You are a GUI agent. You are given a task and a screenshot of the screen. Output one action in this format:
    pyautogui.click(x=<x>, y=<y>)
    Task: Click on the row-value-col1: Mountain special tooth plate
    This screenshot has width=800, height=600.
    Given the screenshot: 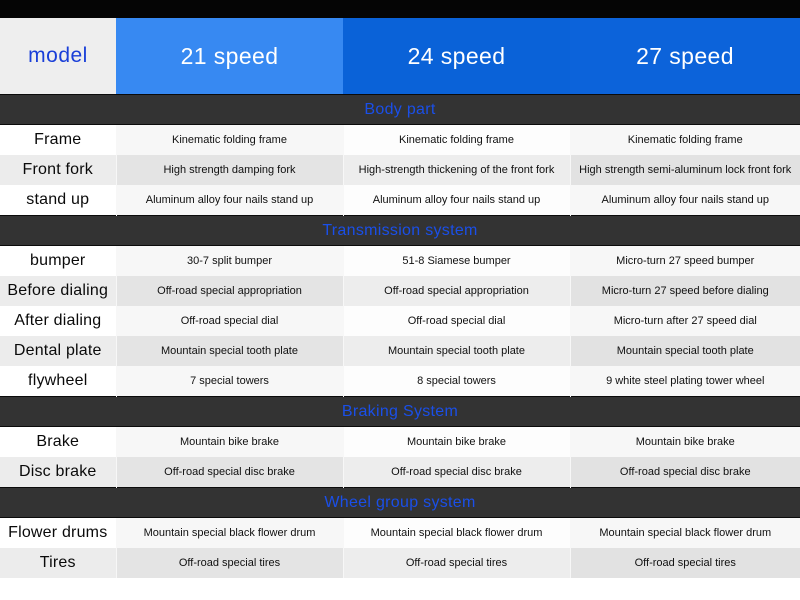 What is the action you would take?
    pyautogui.click(x=229, y=351)
    